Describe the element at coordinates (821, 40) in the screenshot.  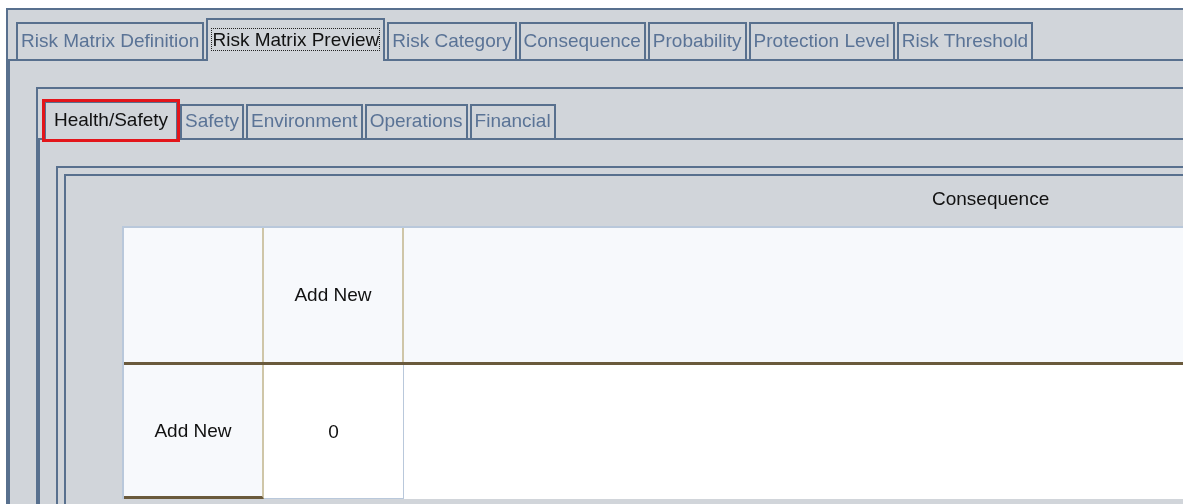
I see `tab: Protection Level` at that location.